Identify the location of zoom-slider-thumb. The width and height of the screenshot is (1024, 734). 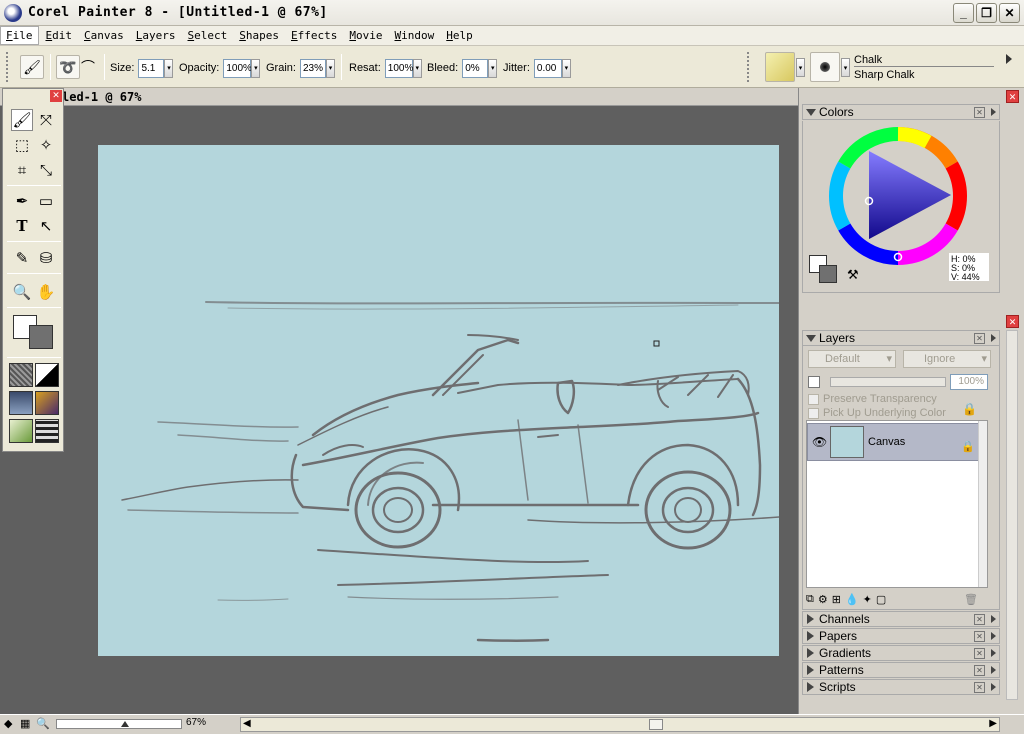
(125, 724).